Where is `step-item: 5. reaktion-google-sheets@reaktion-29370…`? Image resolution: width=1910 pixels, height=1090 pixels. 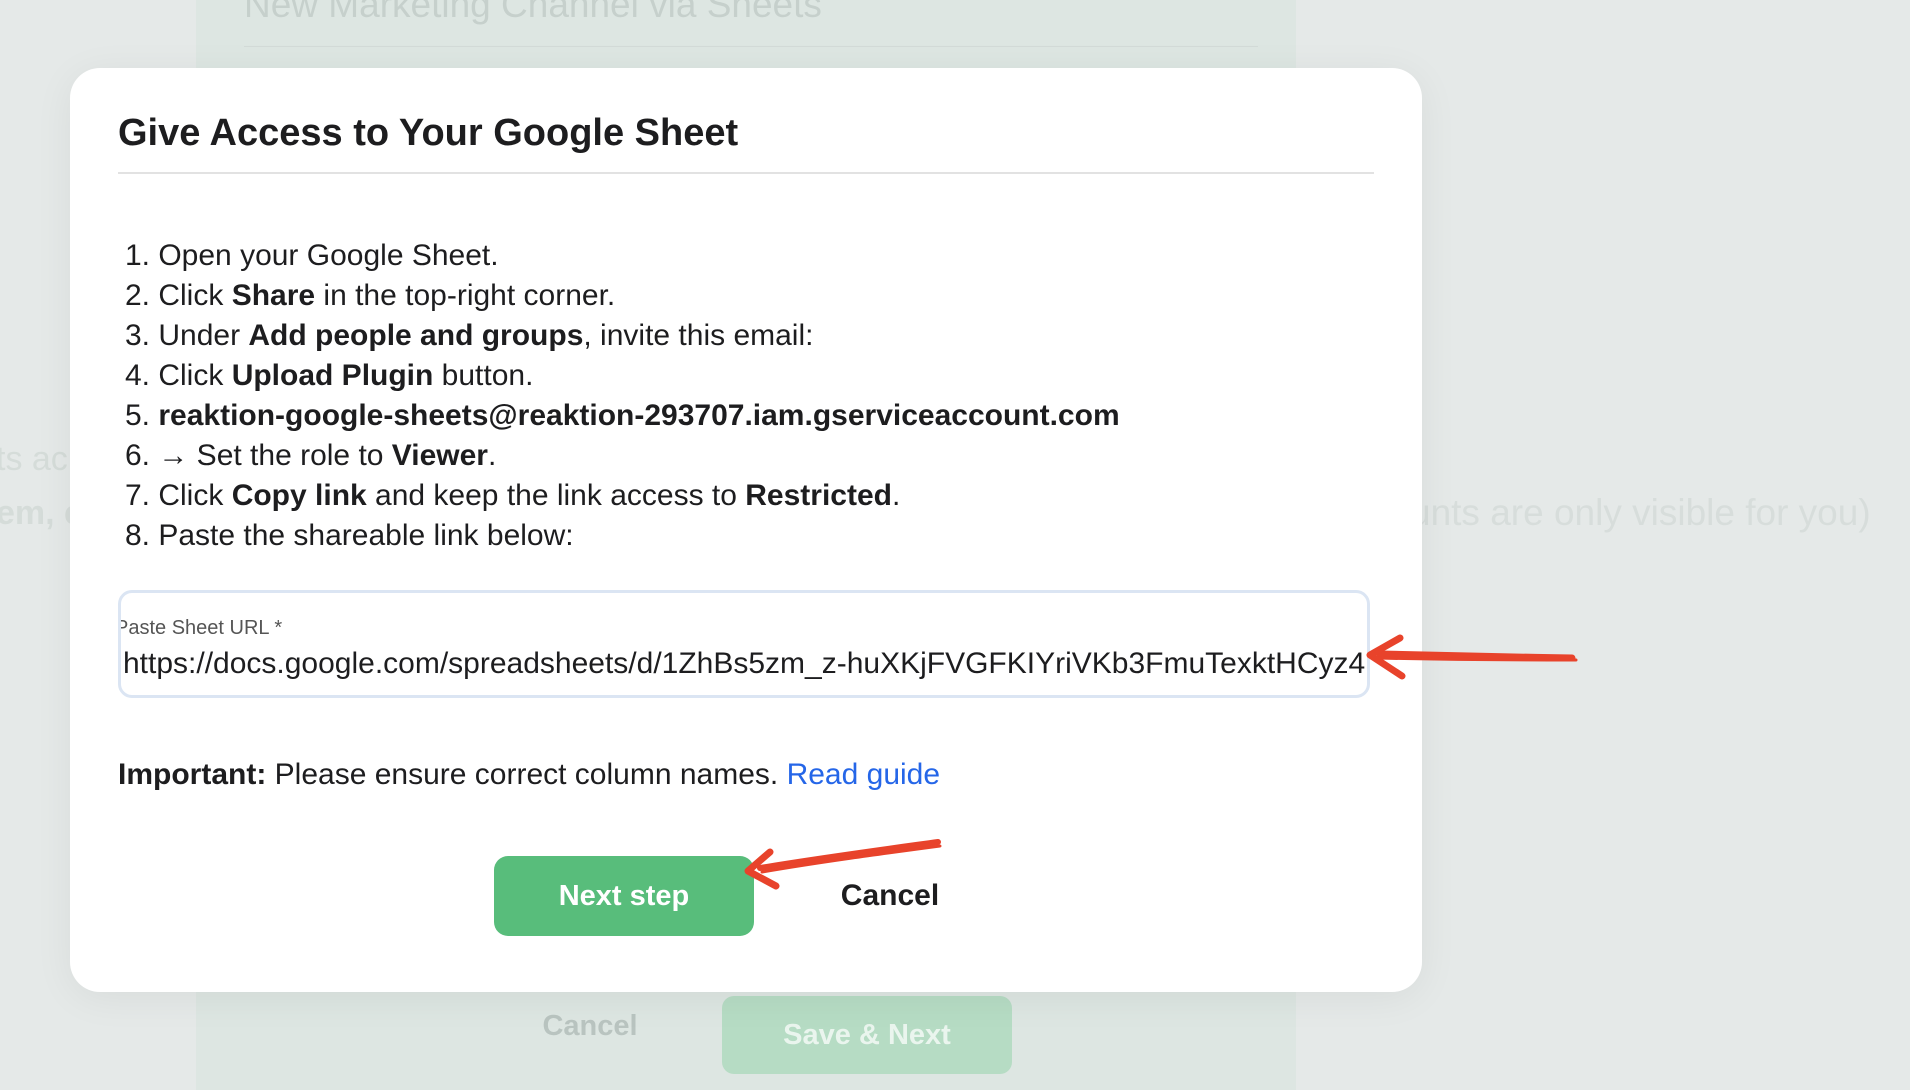
step-item: 5. reaktion-google-sheets@reaktion-29370… is located at coordinates (743, 416).